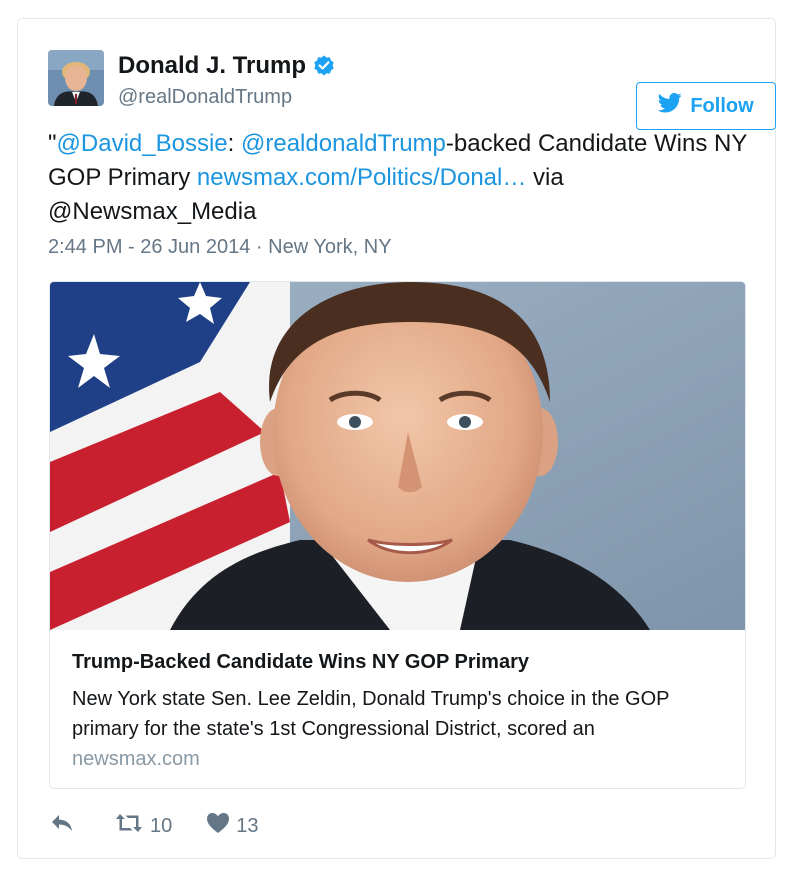 This screenshot has height=884, width=799. I want to click on tweet-actions: 10 13, so click(171, 826).